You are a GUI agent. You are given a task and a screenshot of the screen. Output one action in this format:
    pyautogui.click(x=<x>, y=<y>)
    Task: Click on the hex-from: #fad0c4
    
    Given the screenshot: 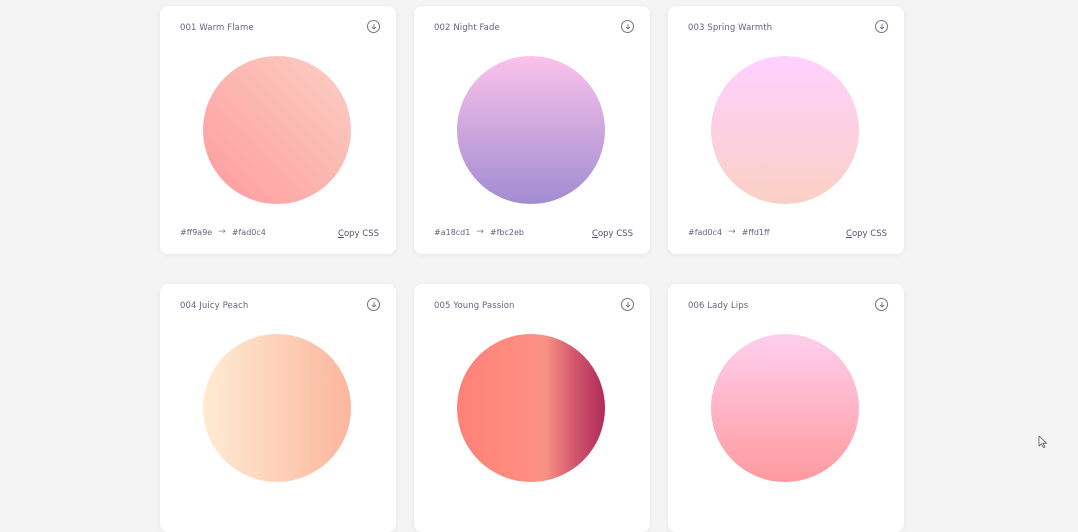 What is the action you would take?
    pyautogui.click(x=705, y=232)
    